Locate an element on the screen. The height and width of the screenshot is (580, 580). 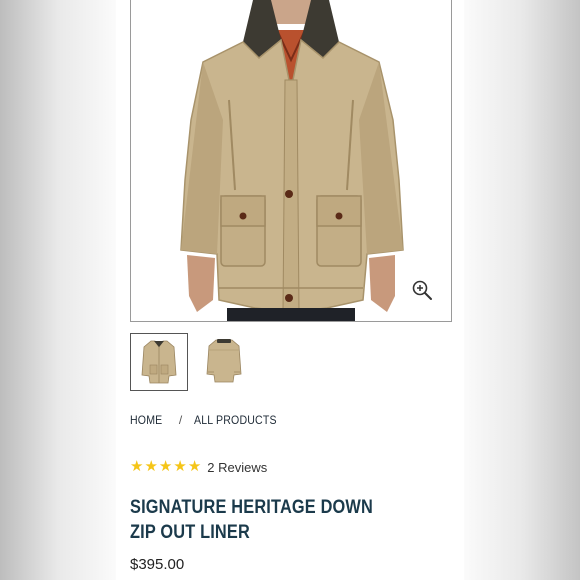
thumbnail-front is located at coordinates (159, 362).